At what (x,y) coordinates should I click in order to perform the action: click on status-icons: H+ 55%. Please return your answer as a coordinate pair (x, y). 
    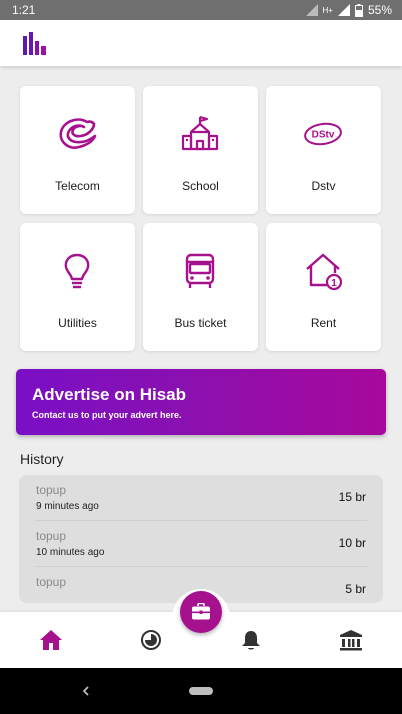
    Looking at the image, I should click on (348, 10).